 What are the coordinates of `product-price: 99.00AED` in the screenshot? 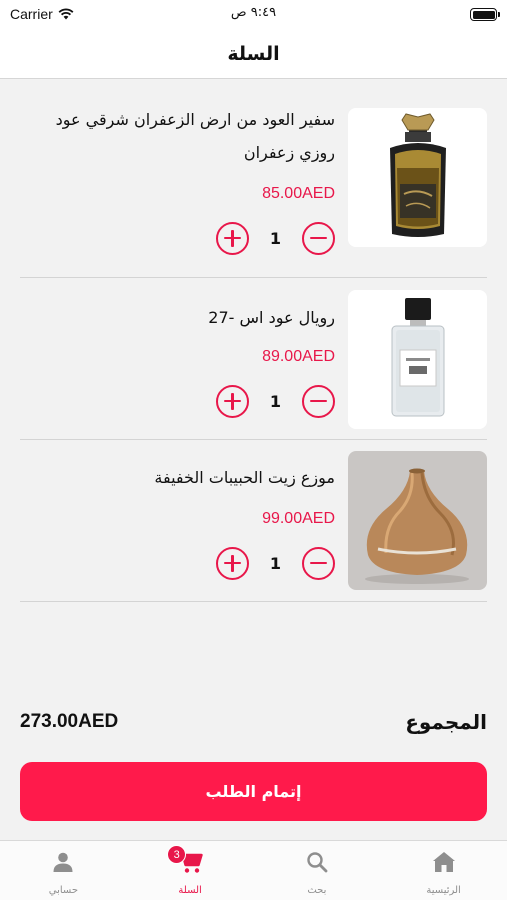 It's located at (298, 518).